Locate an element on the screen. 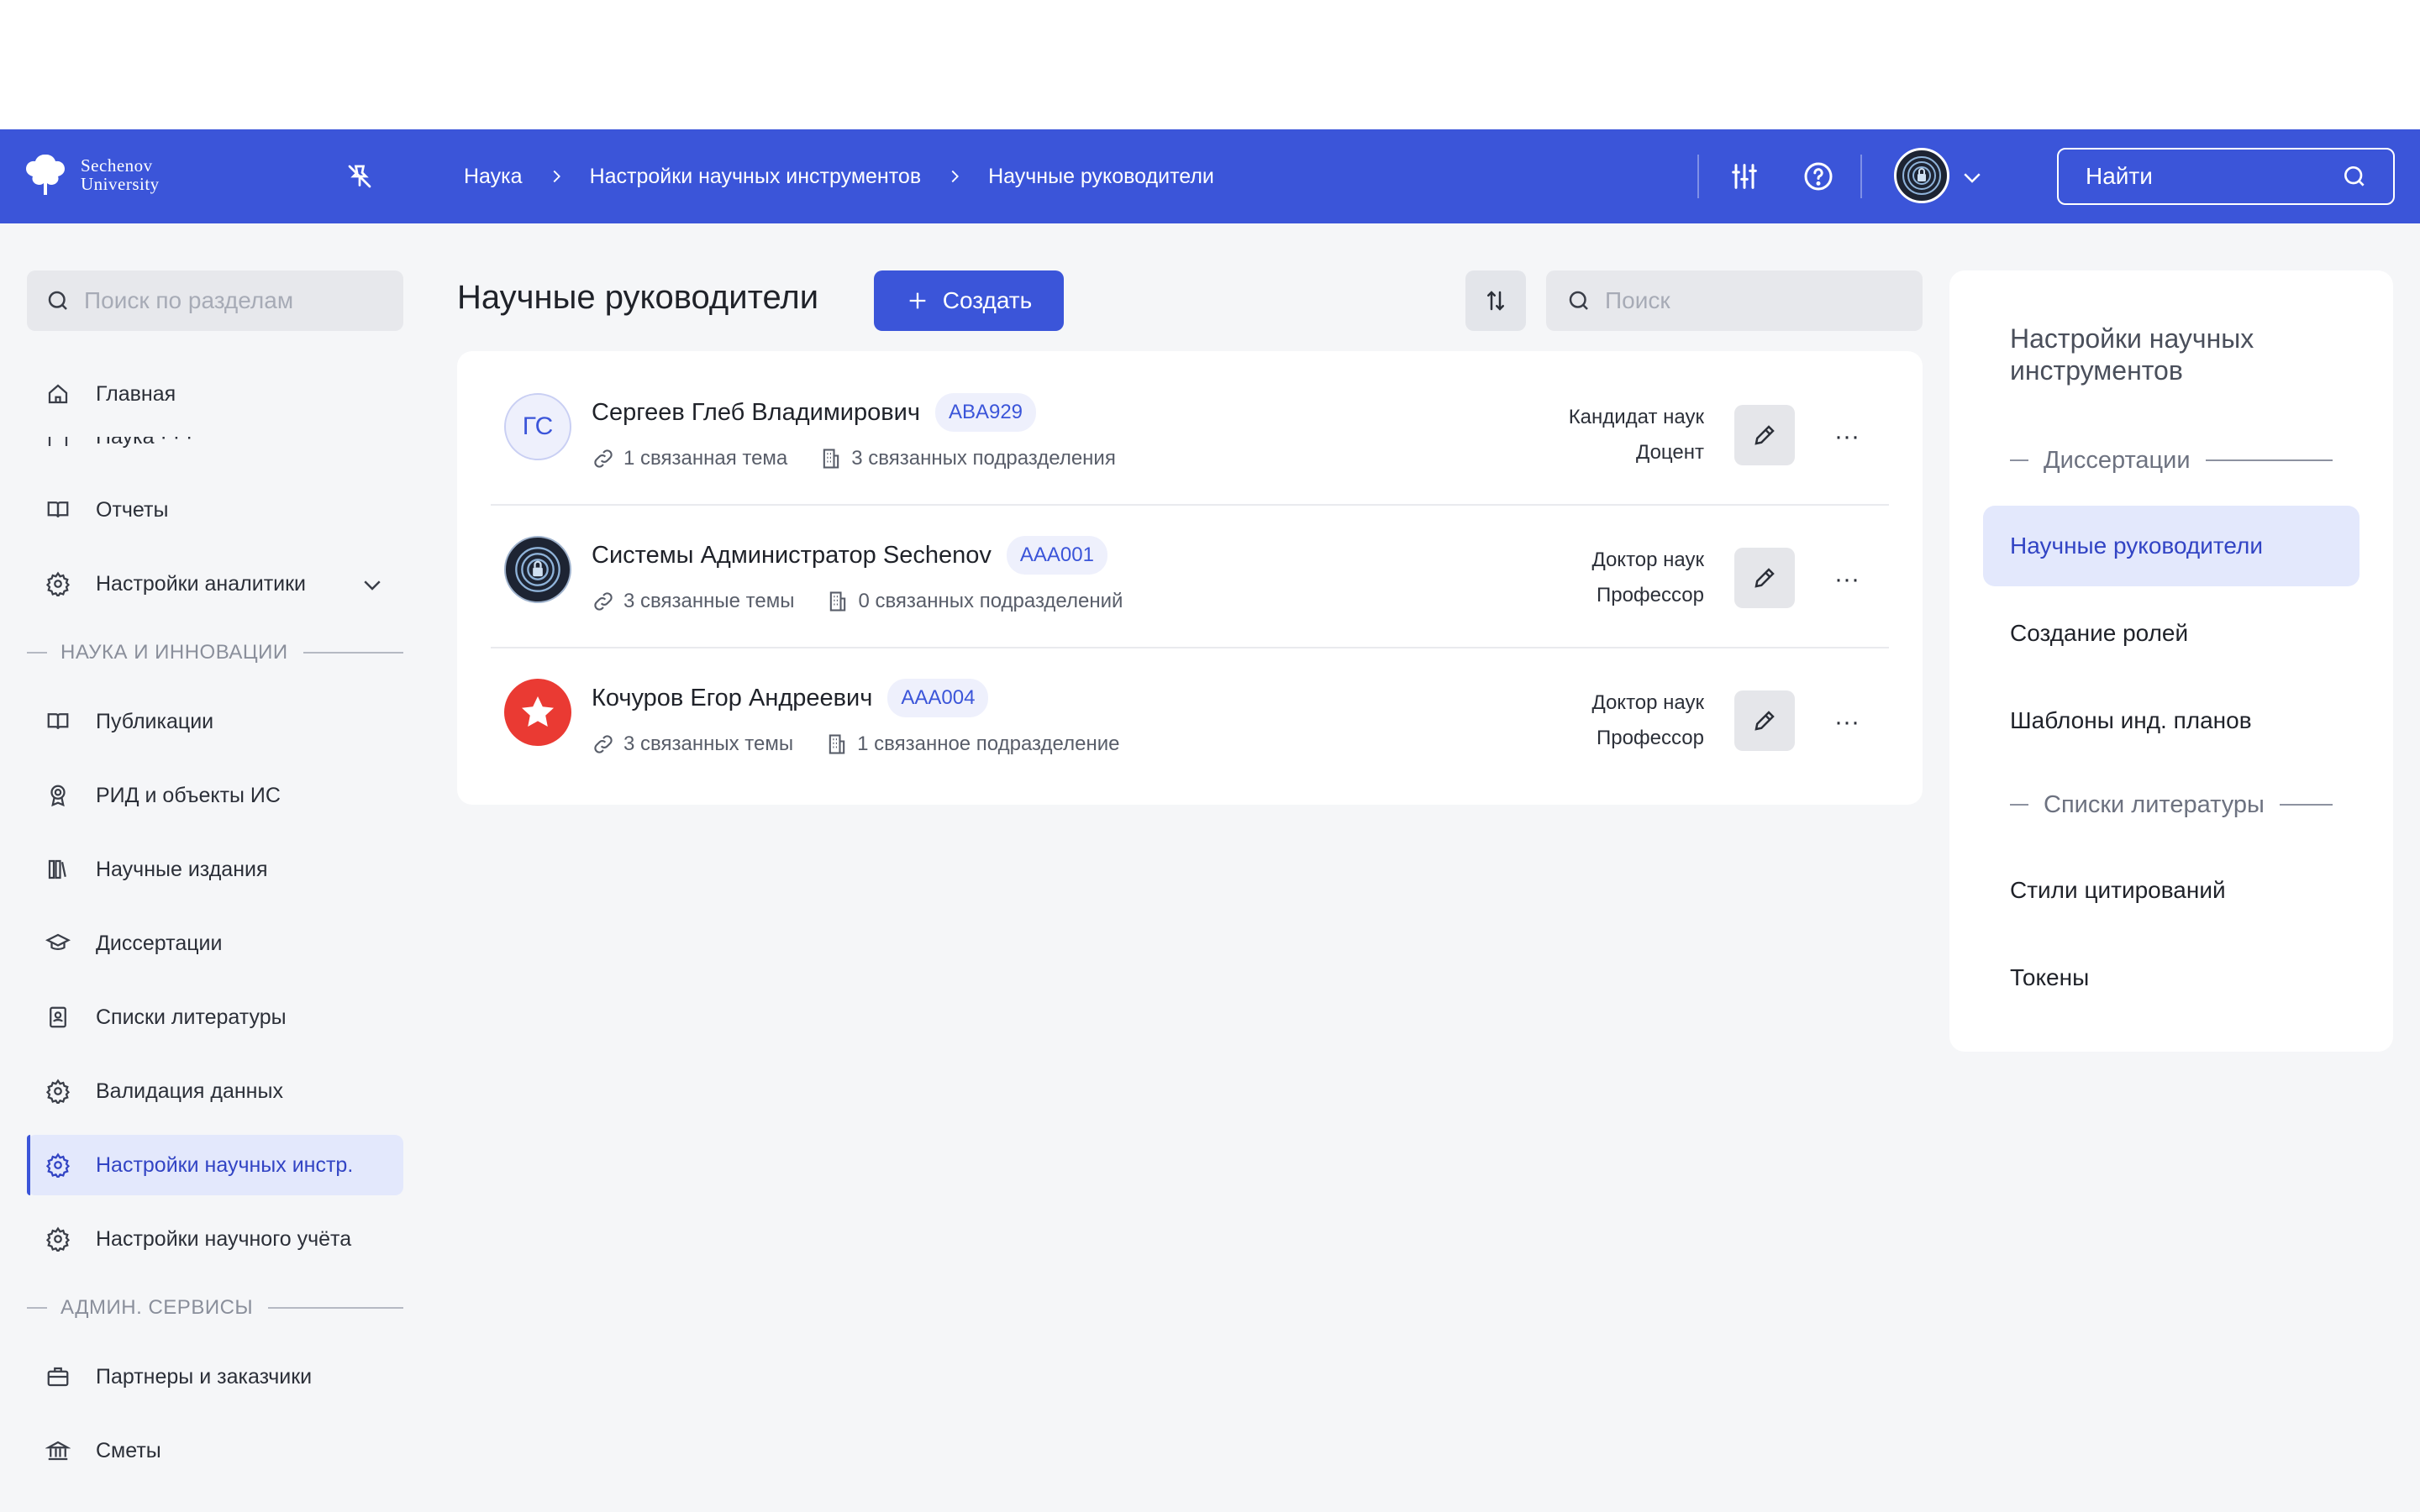 This screenshot has height=1512, width=2420. section-label-admin: АДМИН. СЕРВИСЫ is located at coordinates (215, 1308).